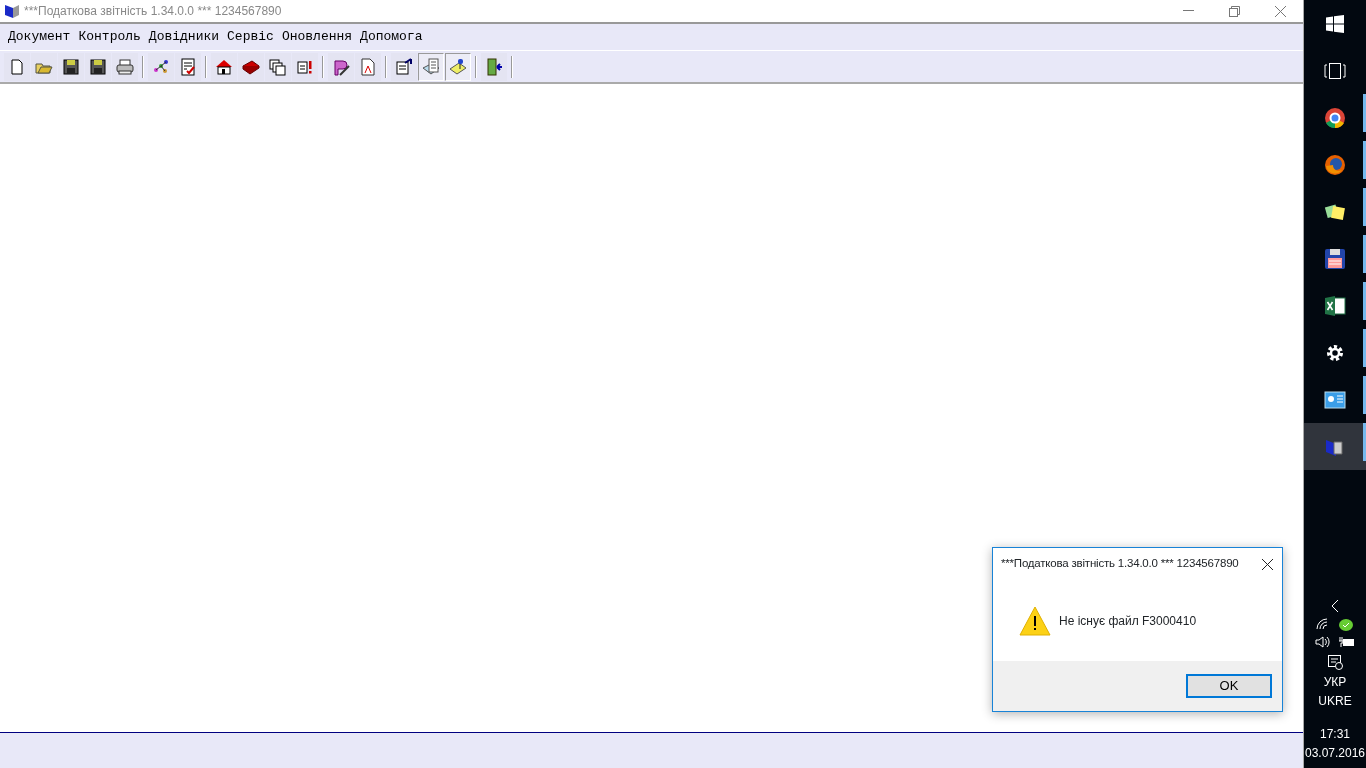  What do you see at coordinates (1128, 621) in the screenshot?
I see `error-message: Не існує файл F3000410` at bounding box center [1128, 621].